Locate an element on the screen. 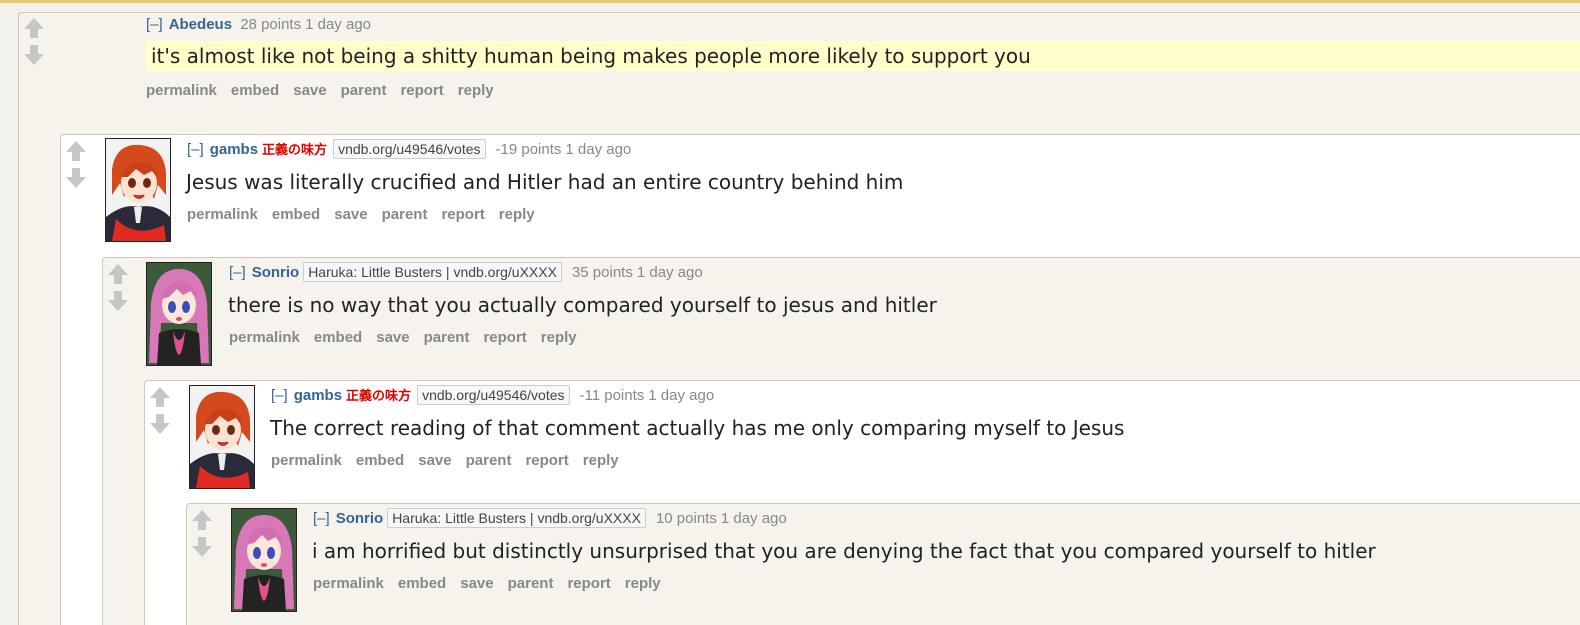 The height and width of the screenshot is (625, 1580). comment-tagline: [–] Abedeus 28 points 1 day ago is located at coordinates (258, 25).